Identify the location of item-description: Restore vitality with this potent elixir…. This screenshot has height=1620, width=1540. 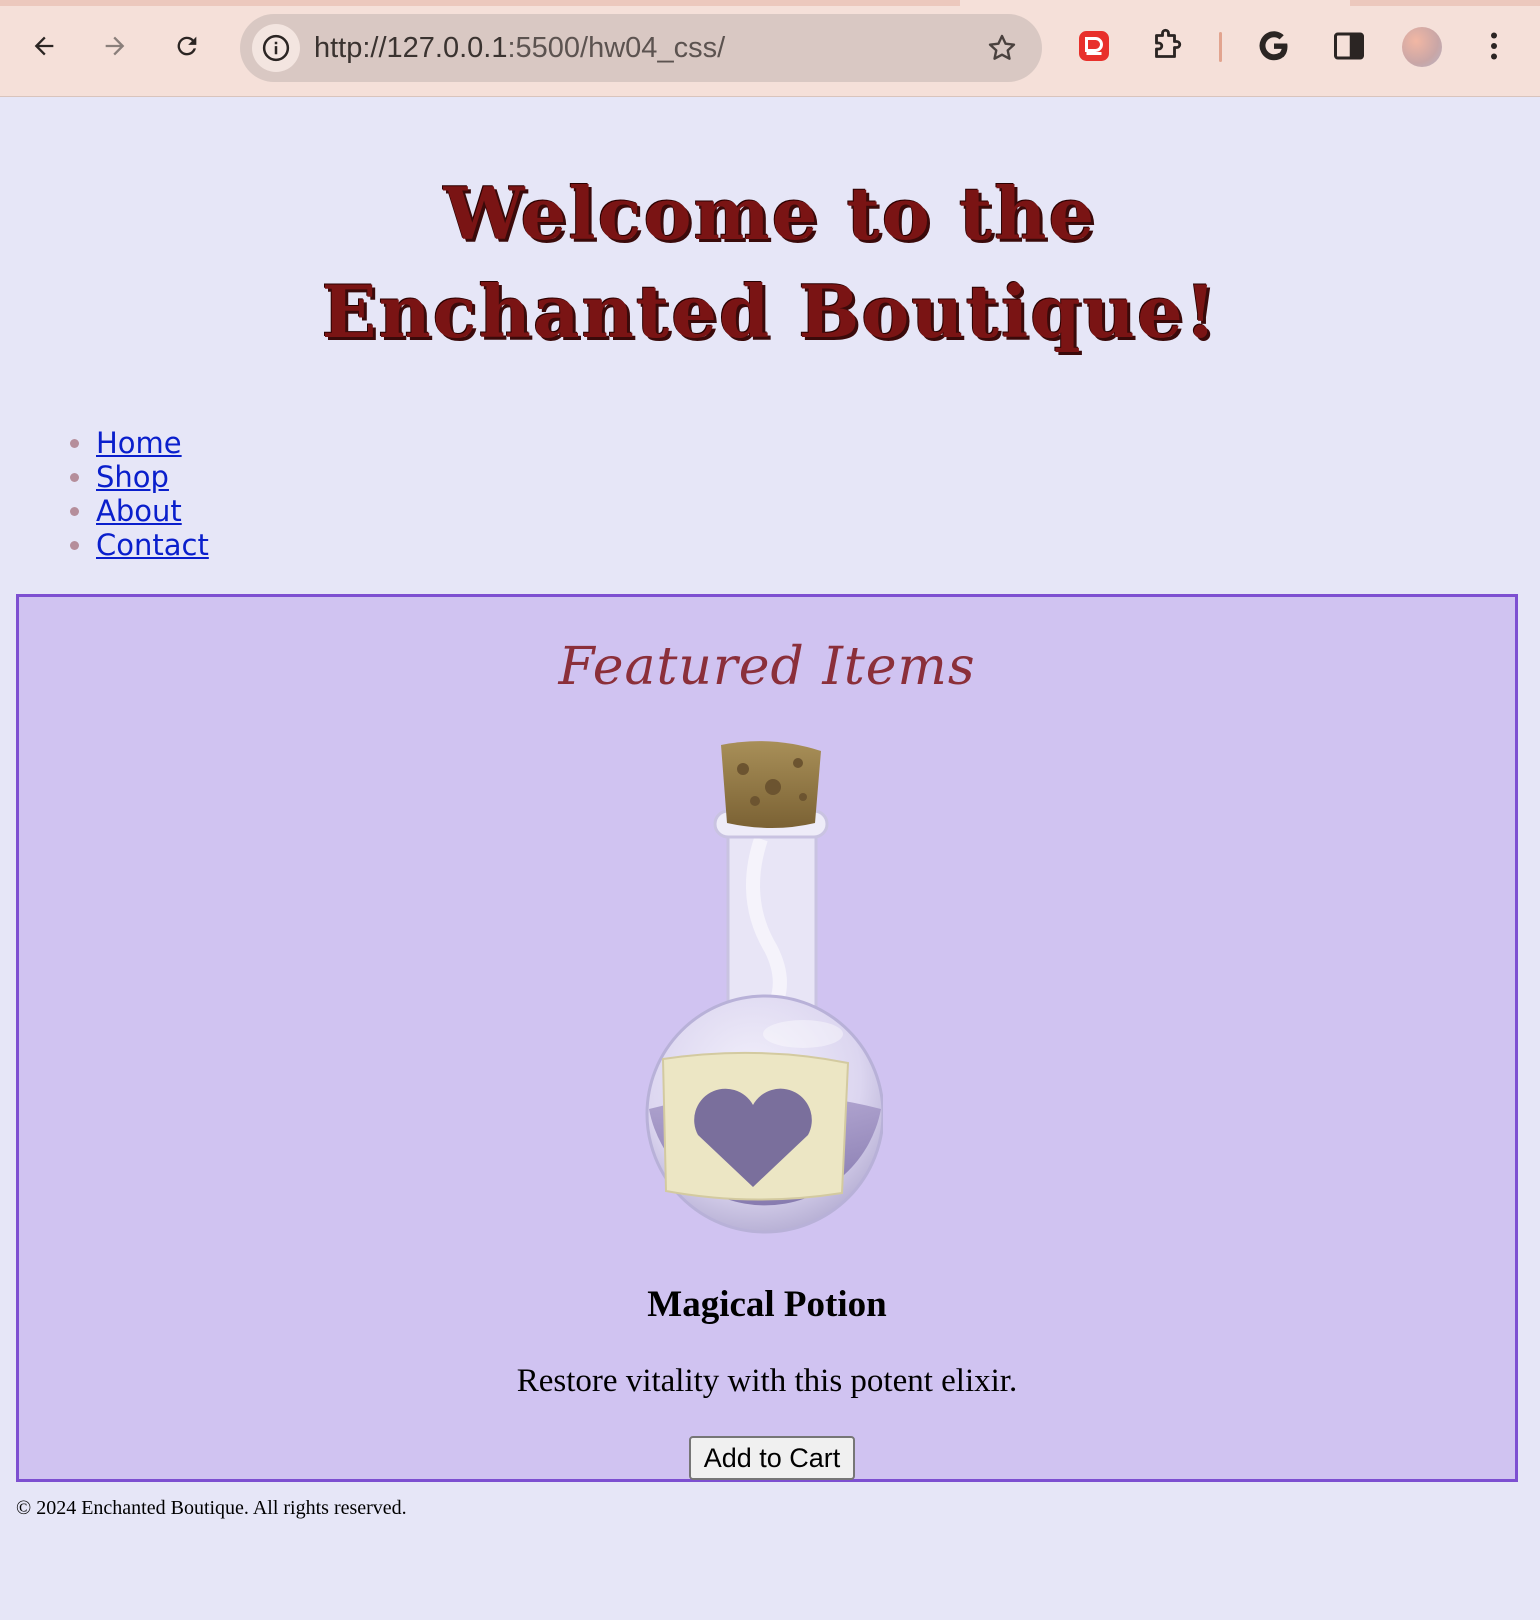
(767, 1381).